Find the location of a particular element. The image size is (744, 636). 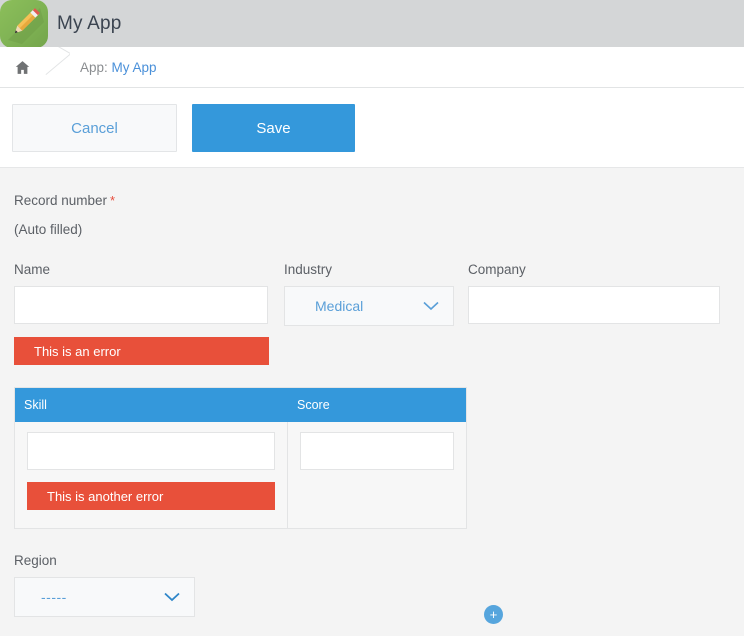

app-header: My App is located at coordinates (372, 24).